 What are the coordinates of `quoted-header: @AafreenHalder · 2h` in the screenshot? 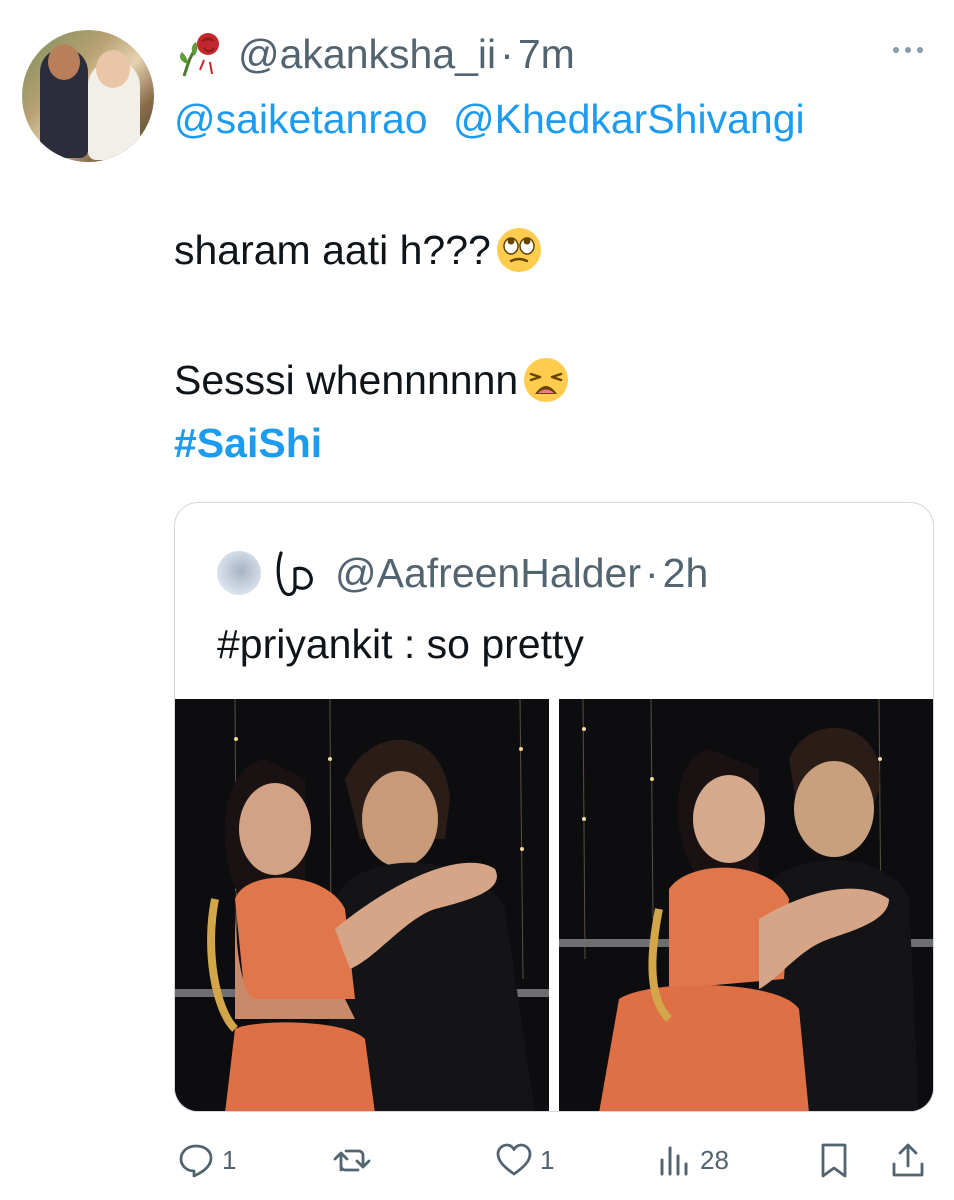 It's located at (462, 573).